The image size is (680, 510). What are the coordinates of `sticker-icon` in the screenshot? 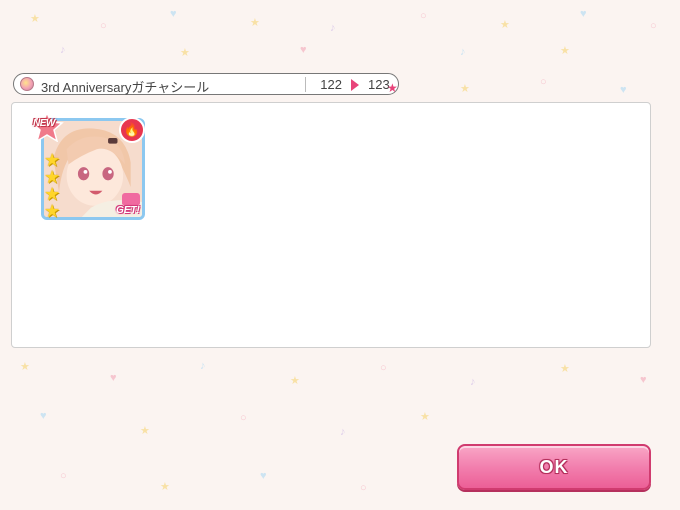 It's located at (27, 84).